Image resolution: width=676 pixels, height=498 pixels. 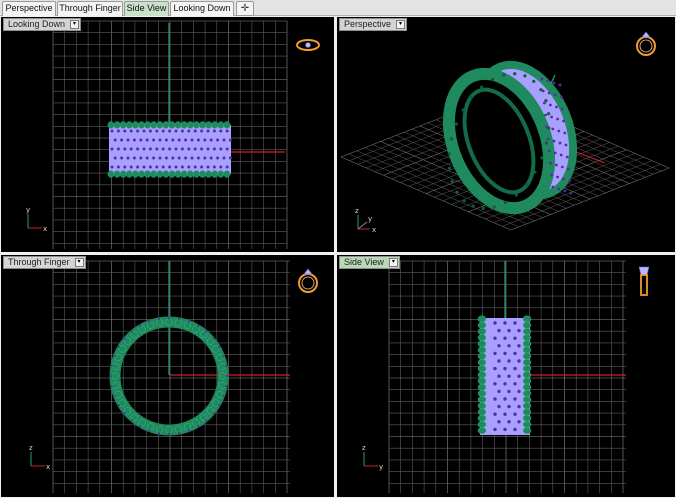 I want to click on viewport-label-through-finger: Through Finger ▾, so click(x=44, y=262).